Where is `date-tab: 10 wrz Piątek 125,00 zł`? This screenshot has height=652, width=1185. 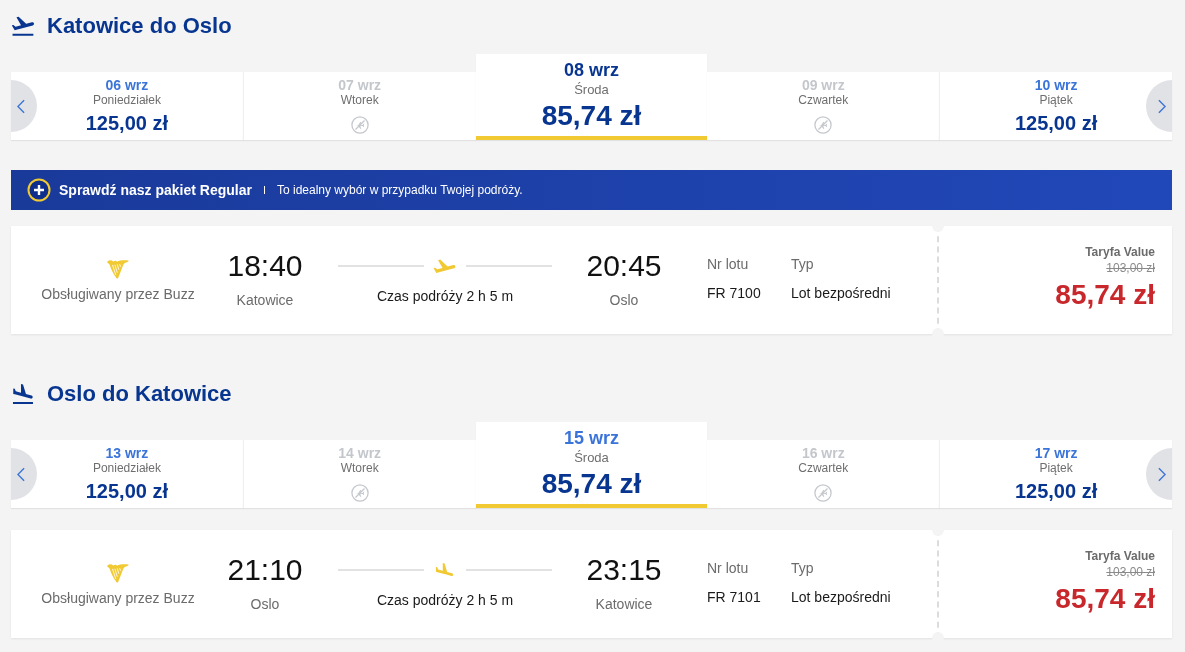
date-tab: 10 wrz Piątek 125,00 zł is located at coordinates (1055, 106).